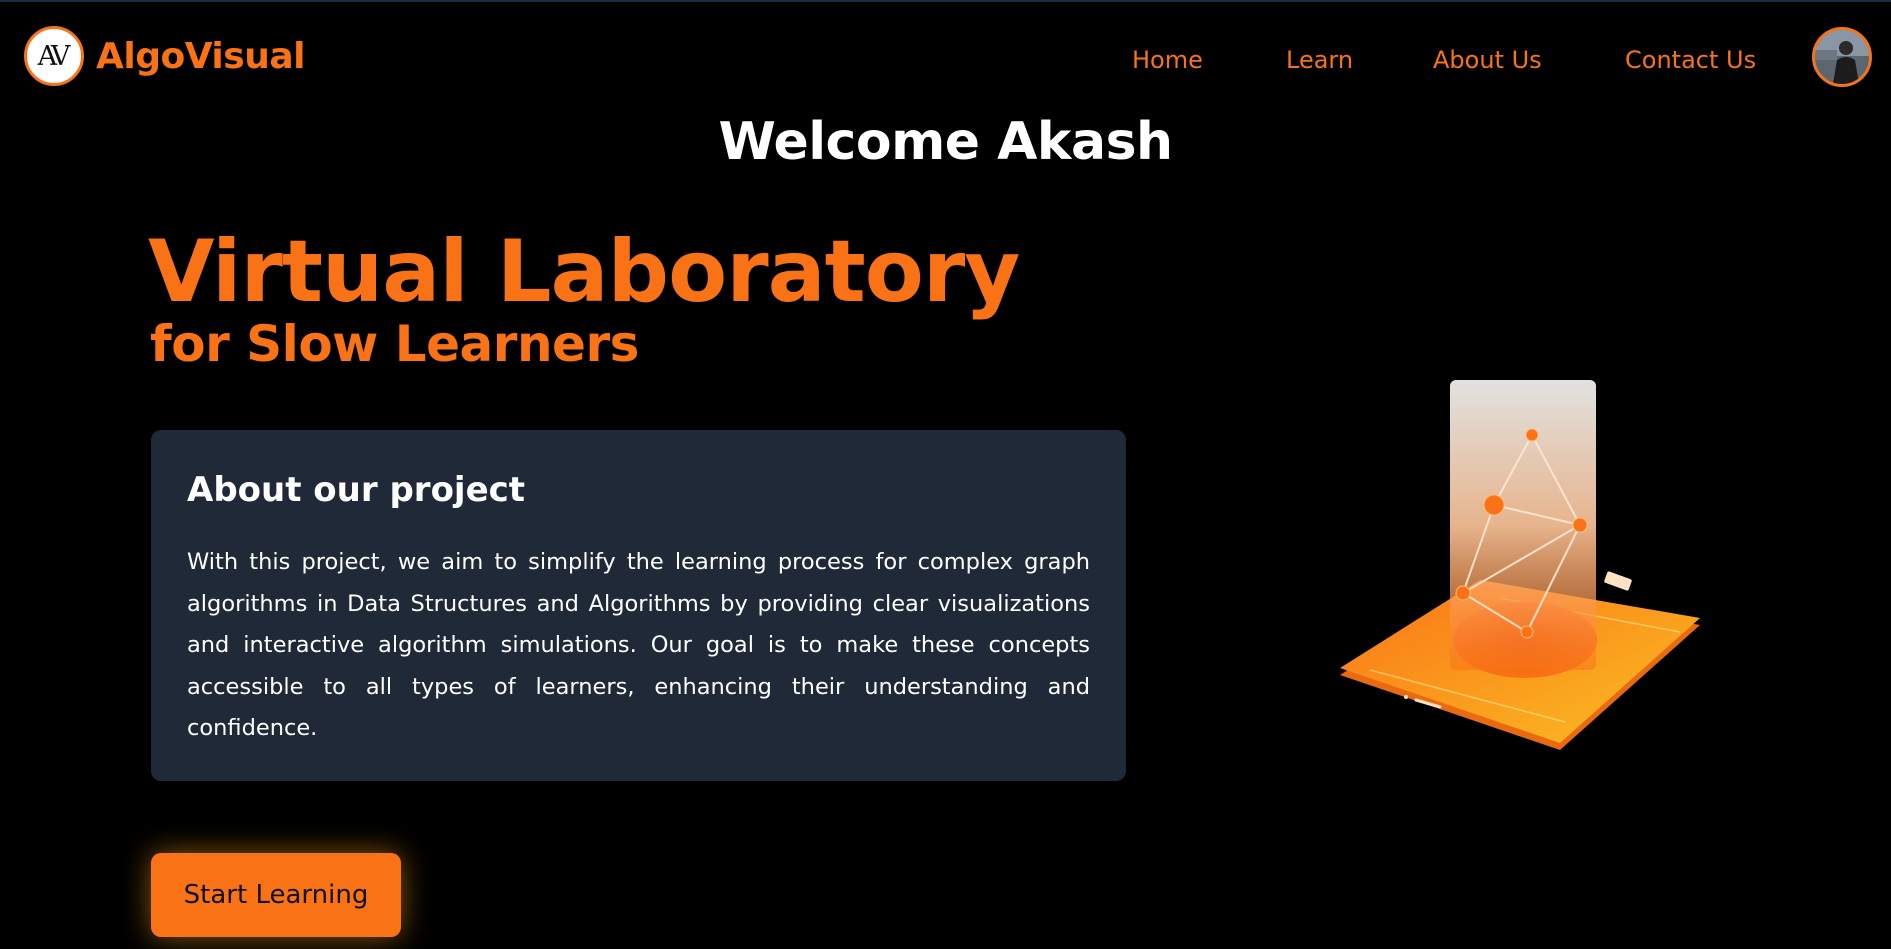 This screenshot has width=1891, height=949. I want to click on nav-links: Home Learn About Us Contact Us, so click(1450, 61).